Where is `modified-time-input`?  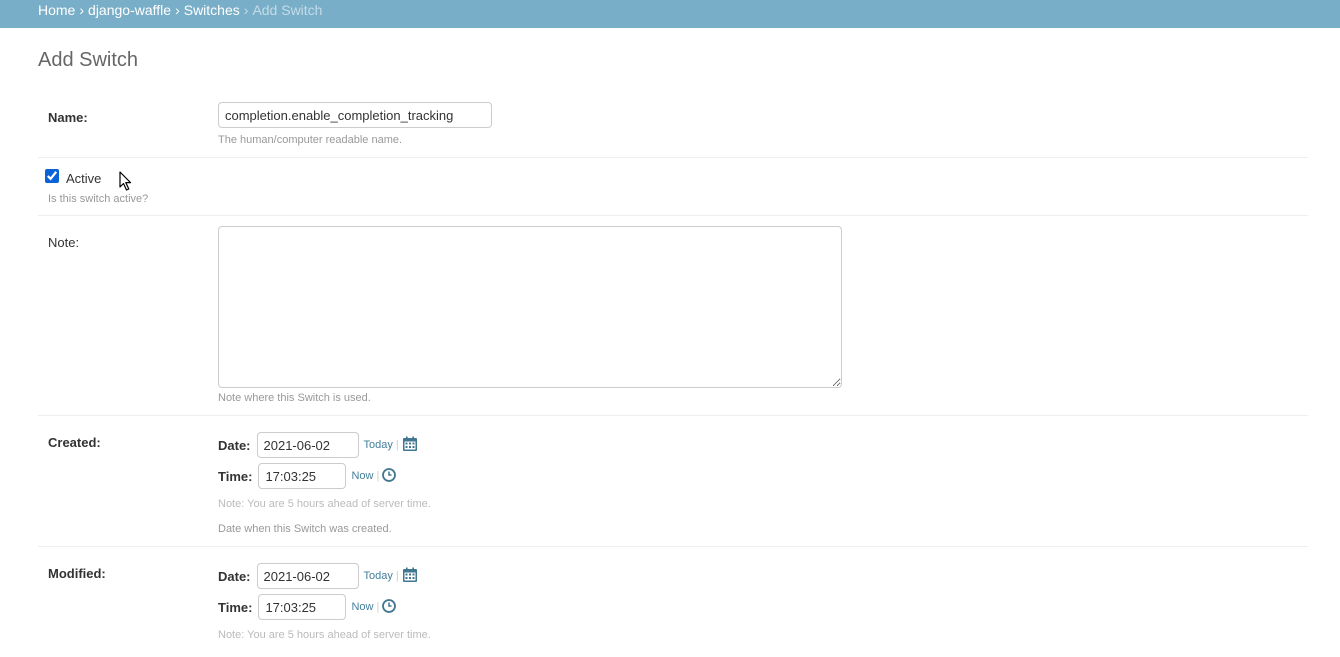 modified-time-input is located at coordinates (302, 607).